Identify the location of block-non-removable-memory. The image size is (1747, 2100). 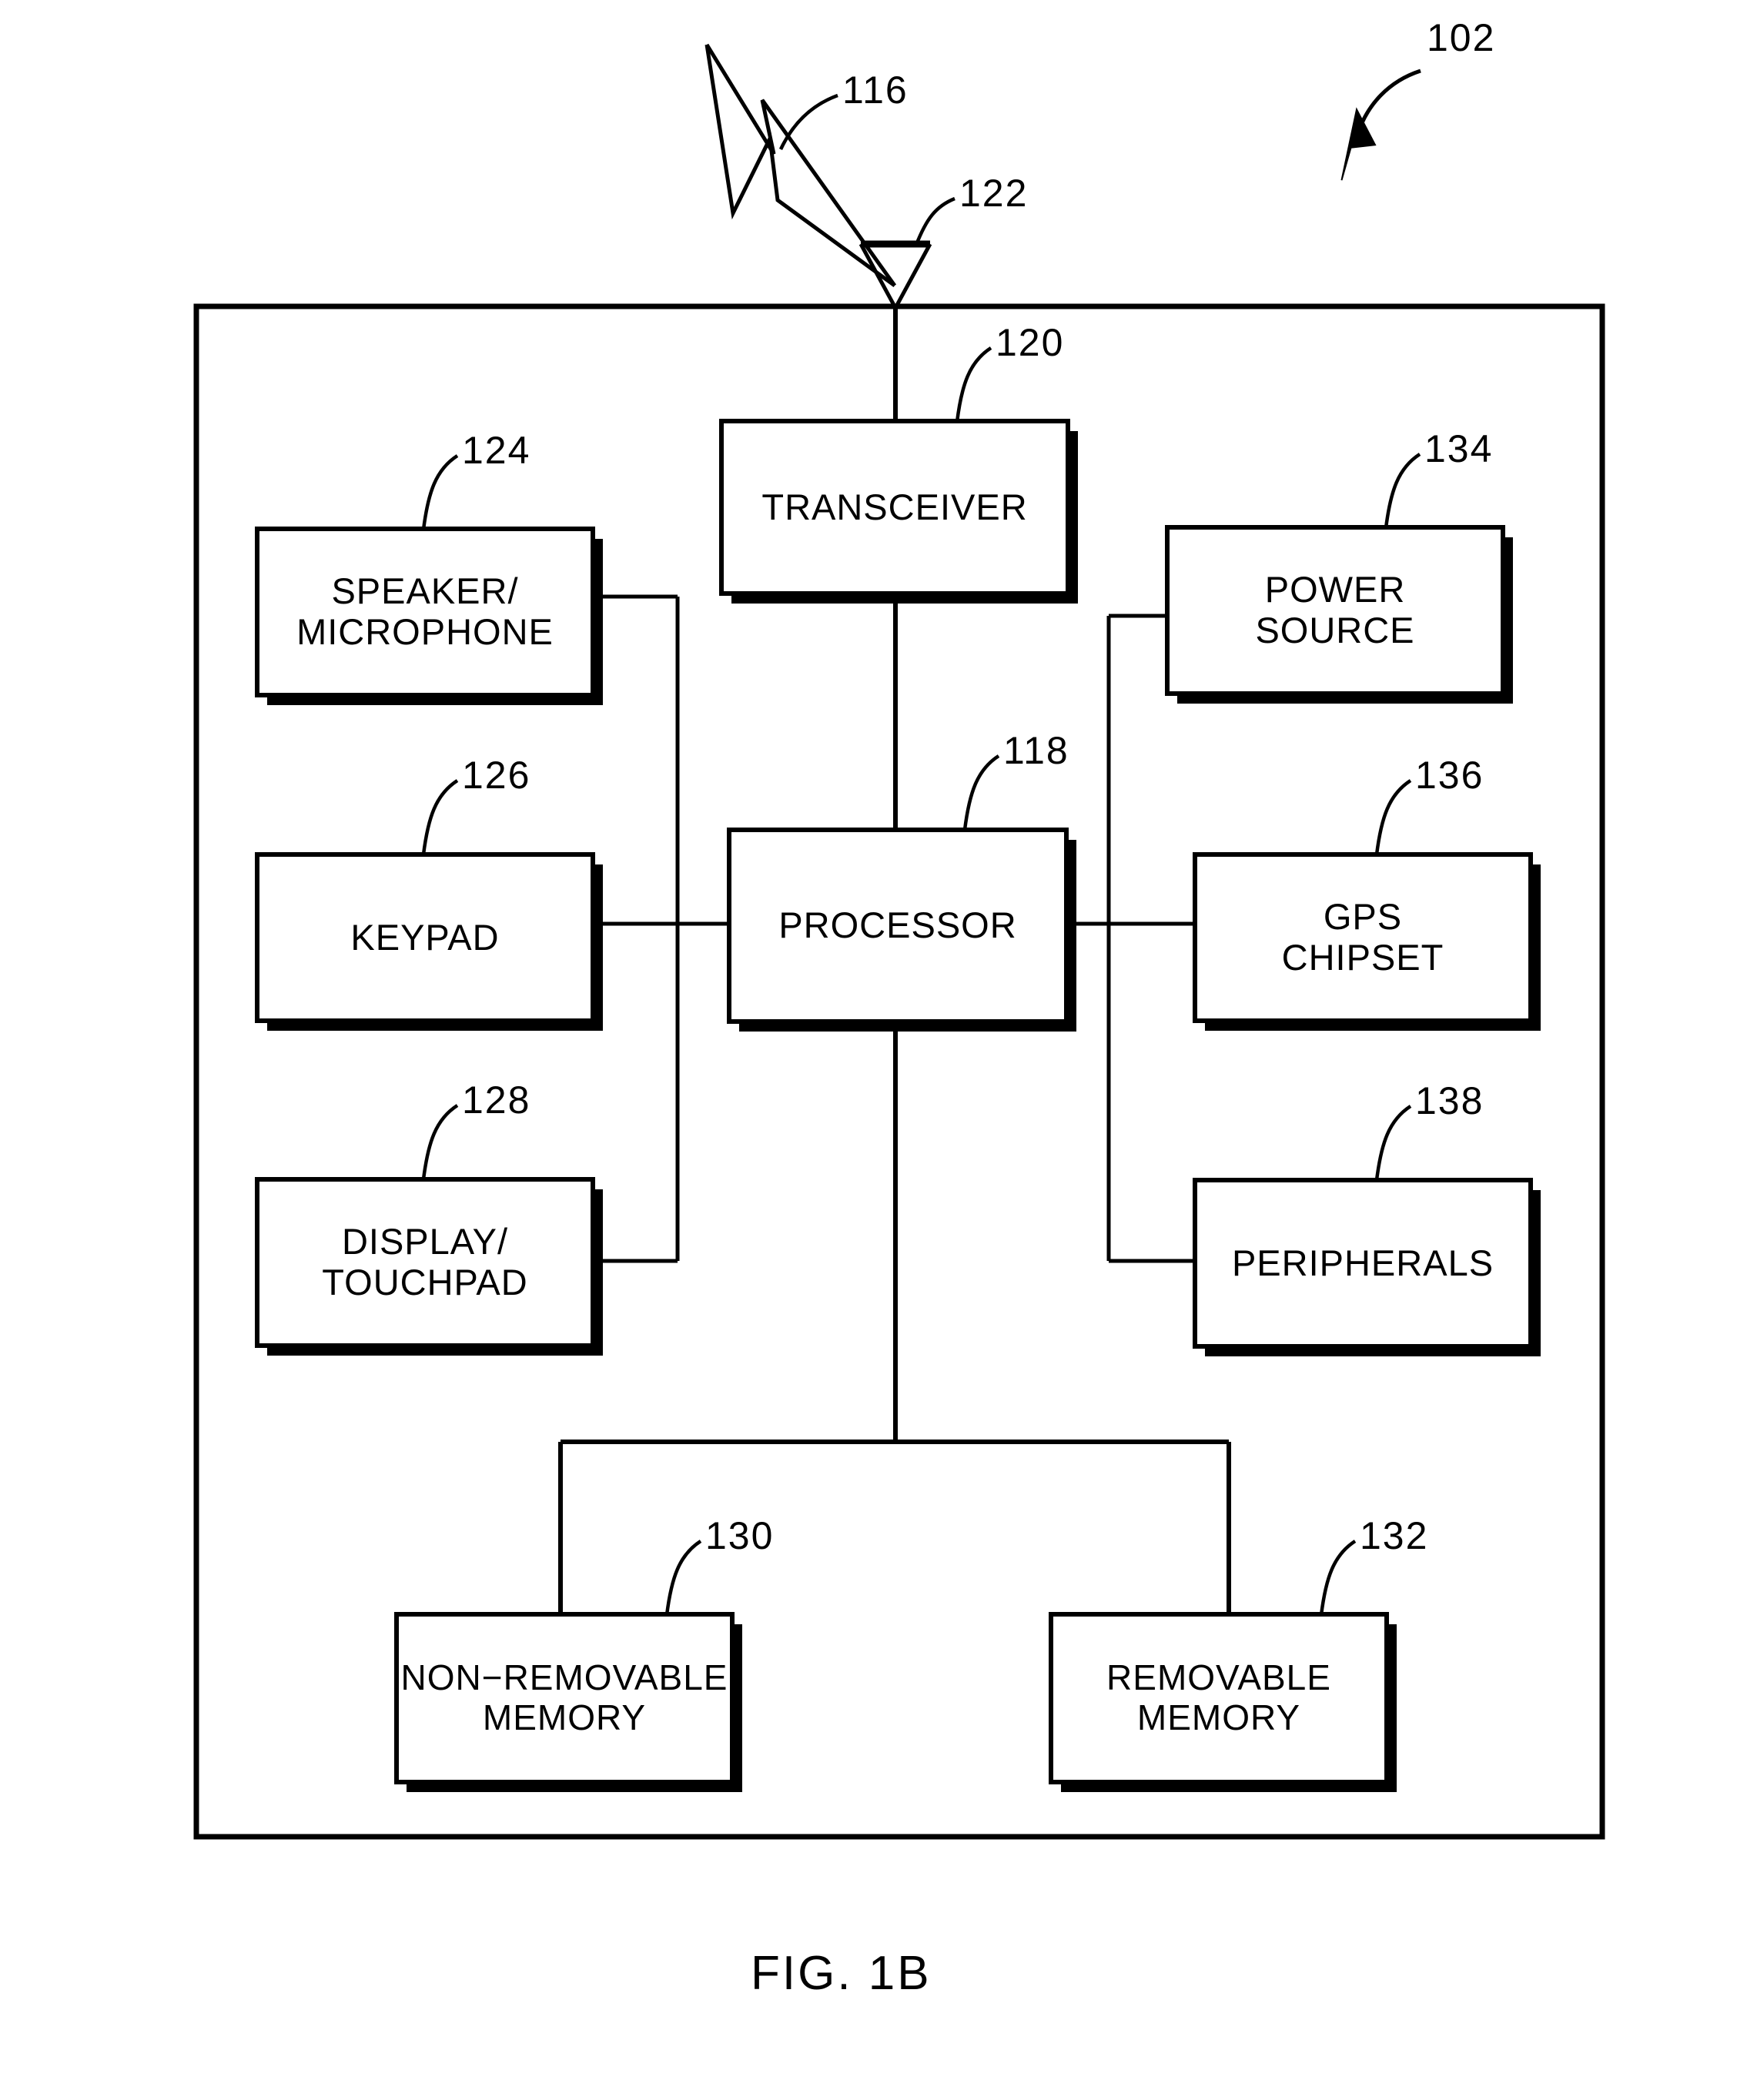
(568, 1702).